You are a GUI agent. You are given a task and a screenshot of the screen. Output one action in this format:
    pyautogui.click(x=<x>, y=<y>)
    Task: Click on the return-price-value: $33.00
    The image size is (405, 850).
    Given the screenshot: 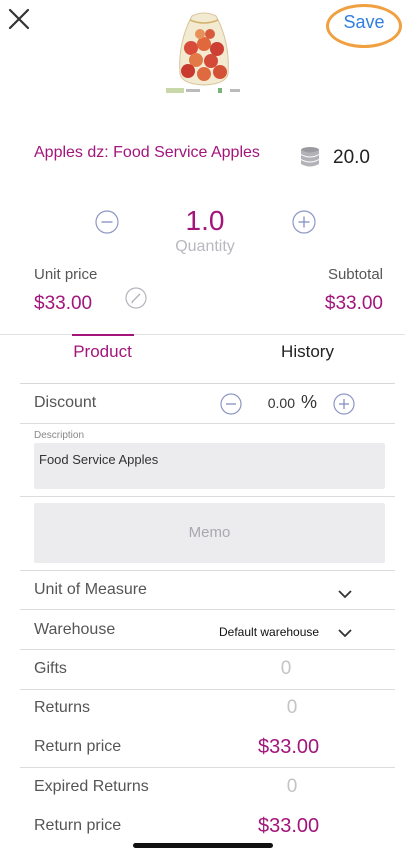 What is the action you would take?
    pyautogui.click(x=288, y=747)
    